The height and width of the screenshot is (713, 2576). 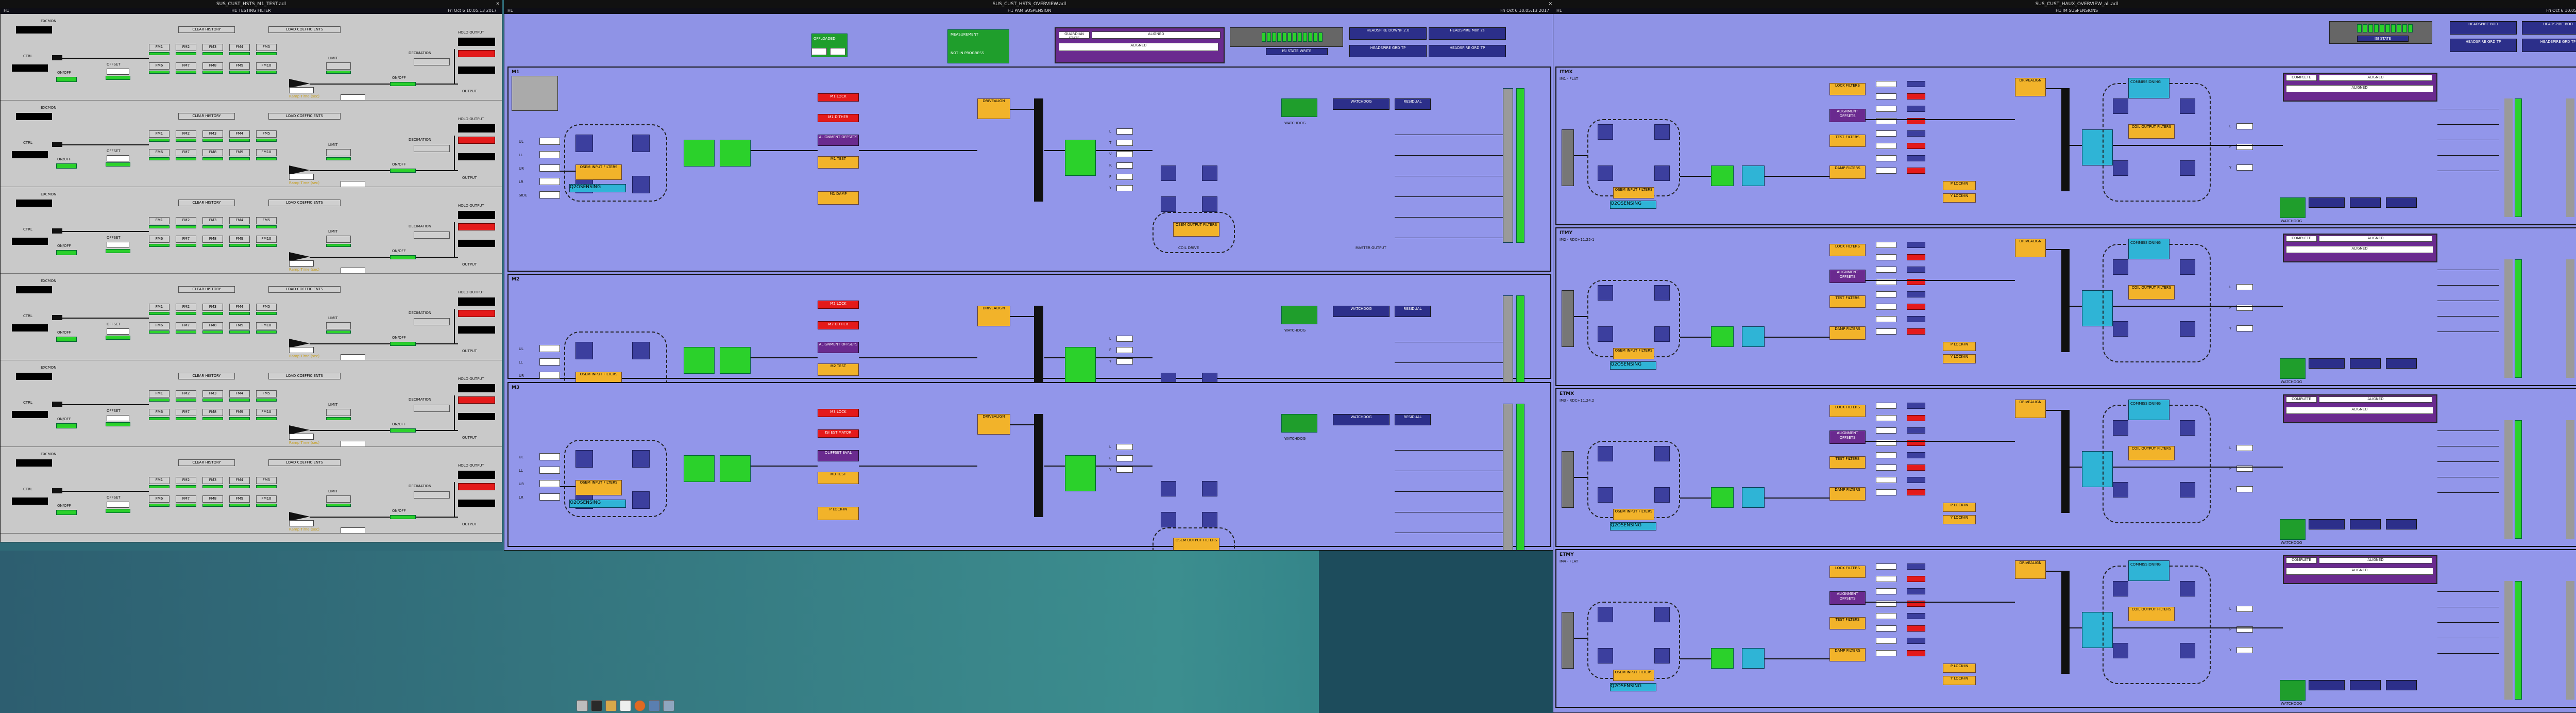 What do you see at coordinates (1847, 172) in the screenshot?
I see `damp-filters-button: DAMP FILTERS` at bounding box center [1847, 172].